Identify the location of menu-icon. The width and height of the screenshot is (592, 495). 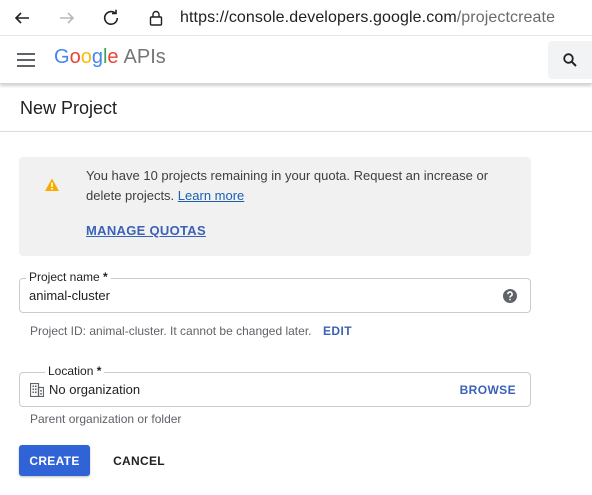
(26, 60).